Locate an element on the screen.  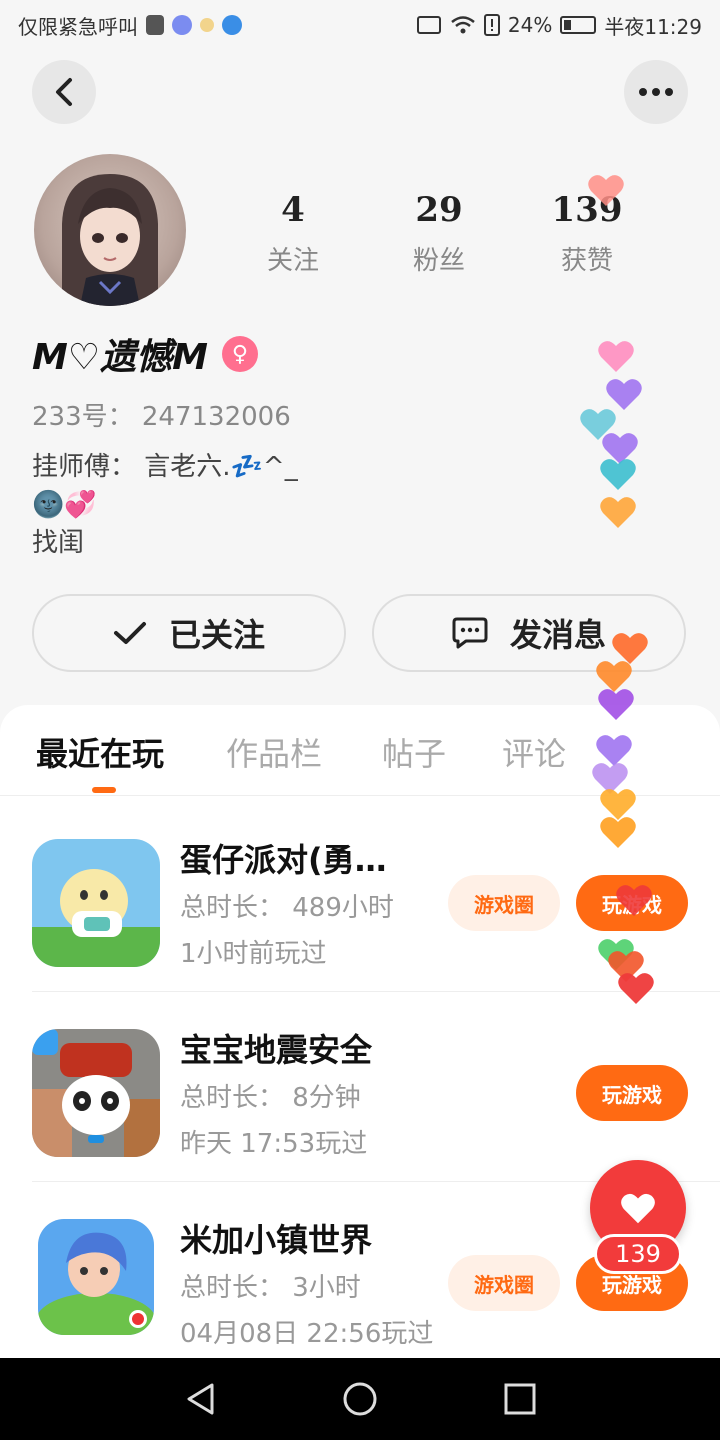
wifi-icon is located at coordinates (463, 25).